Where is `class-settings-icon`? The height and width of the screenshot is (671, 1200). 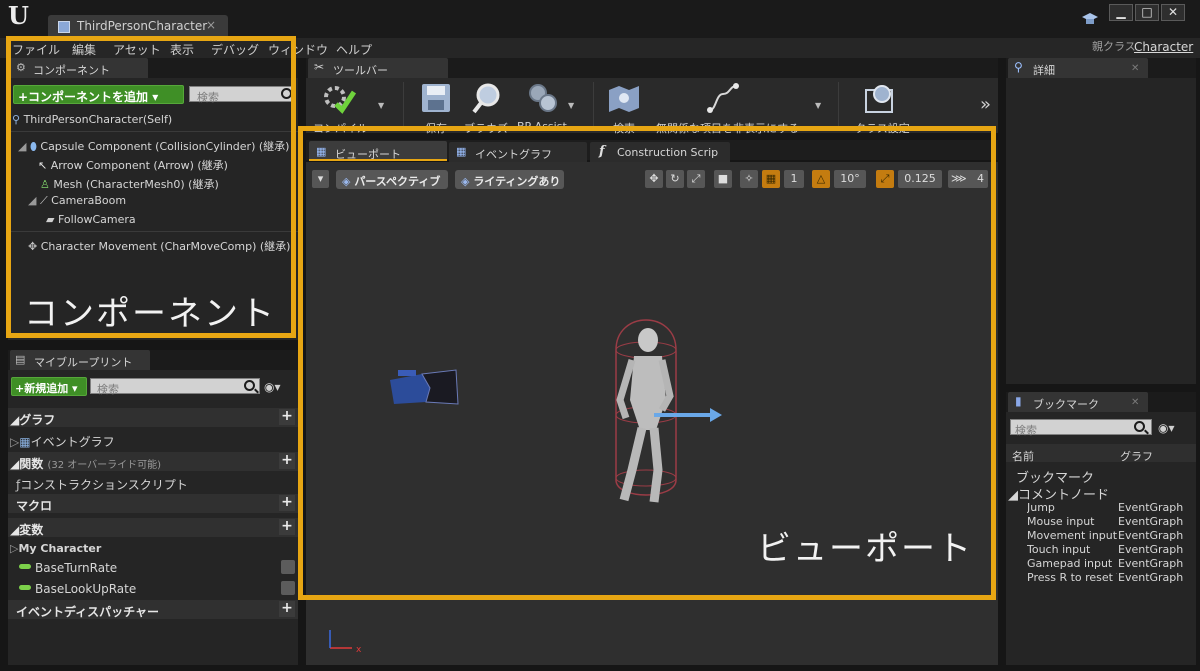
class-settings-icon is located at coordinates (879, 98).